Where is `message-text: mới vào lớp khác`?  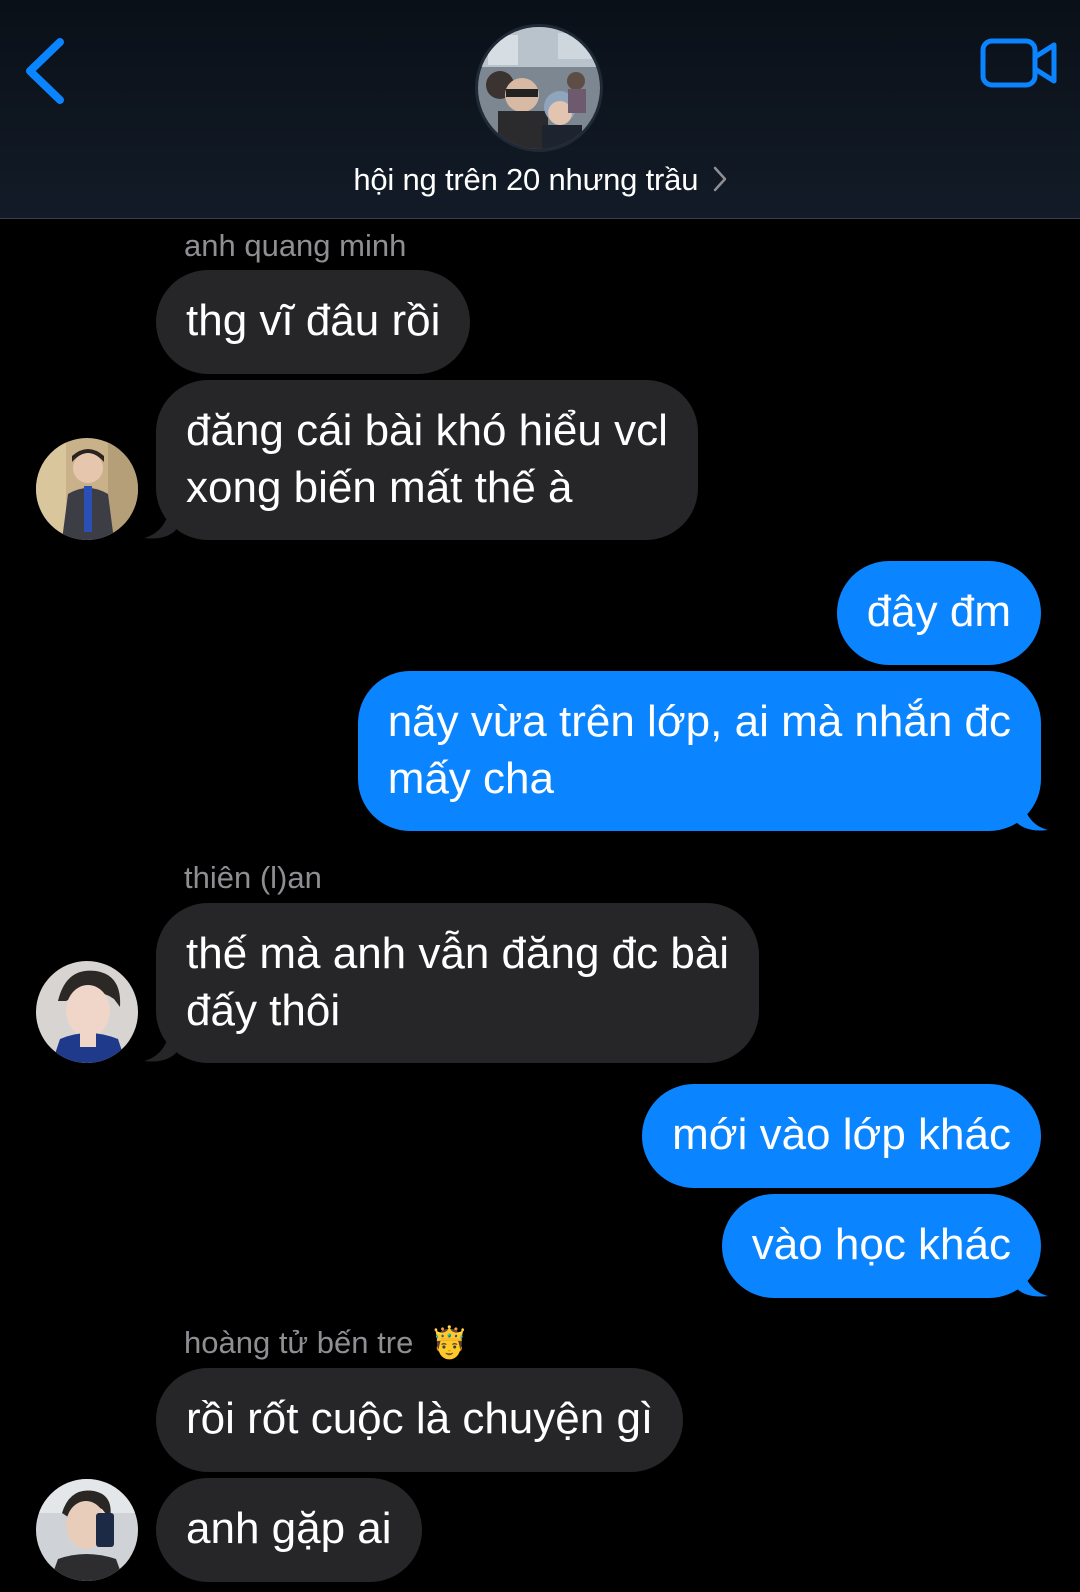 message-text: mới vào lớp khác is located at coordinates (841, 1134).